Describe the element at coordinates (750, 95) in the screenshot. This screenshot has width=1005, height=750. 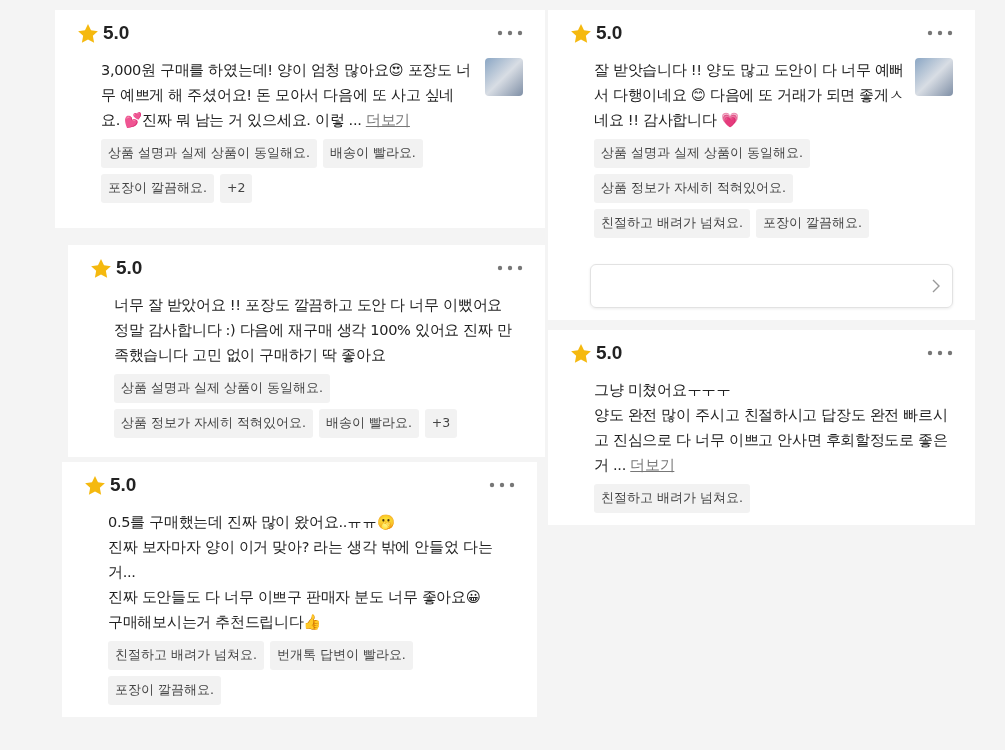
I see `review-text: 잘 받앗습니다 !! 양도 많고 도안이 다 너무 예뻐서 다행이네요 😊 다음에 또 거래가 되면 좋게ㅅ네요 !! 감사합니다 💗` at that location.